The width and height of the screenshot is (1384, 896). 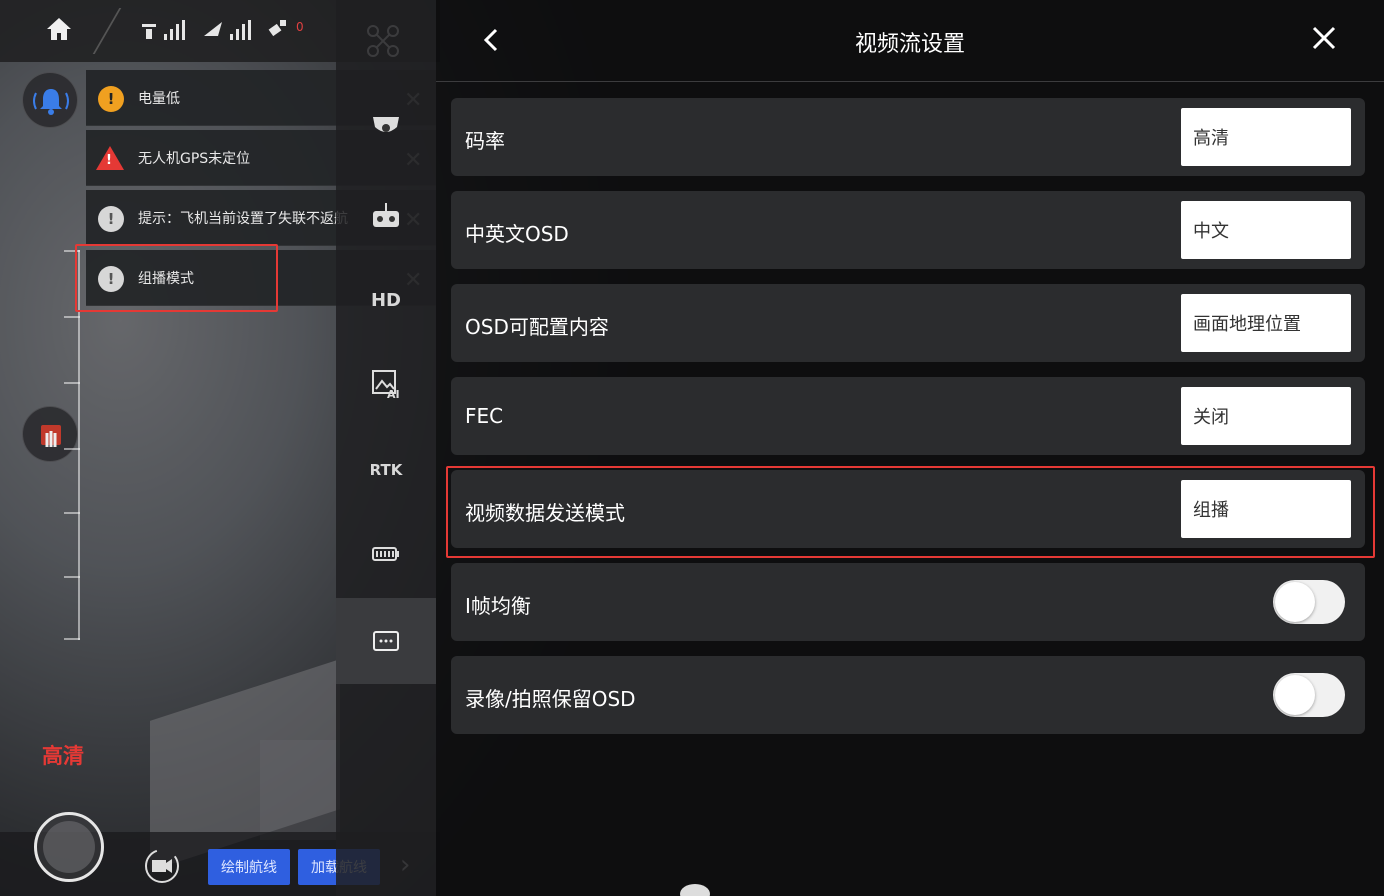 What do you see at coordinates (1266, 323) in the screenshot?
I see `osd-content-select: 画面地理位置` at bounding box center [1266, 323].